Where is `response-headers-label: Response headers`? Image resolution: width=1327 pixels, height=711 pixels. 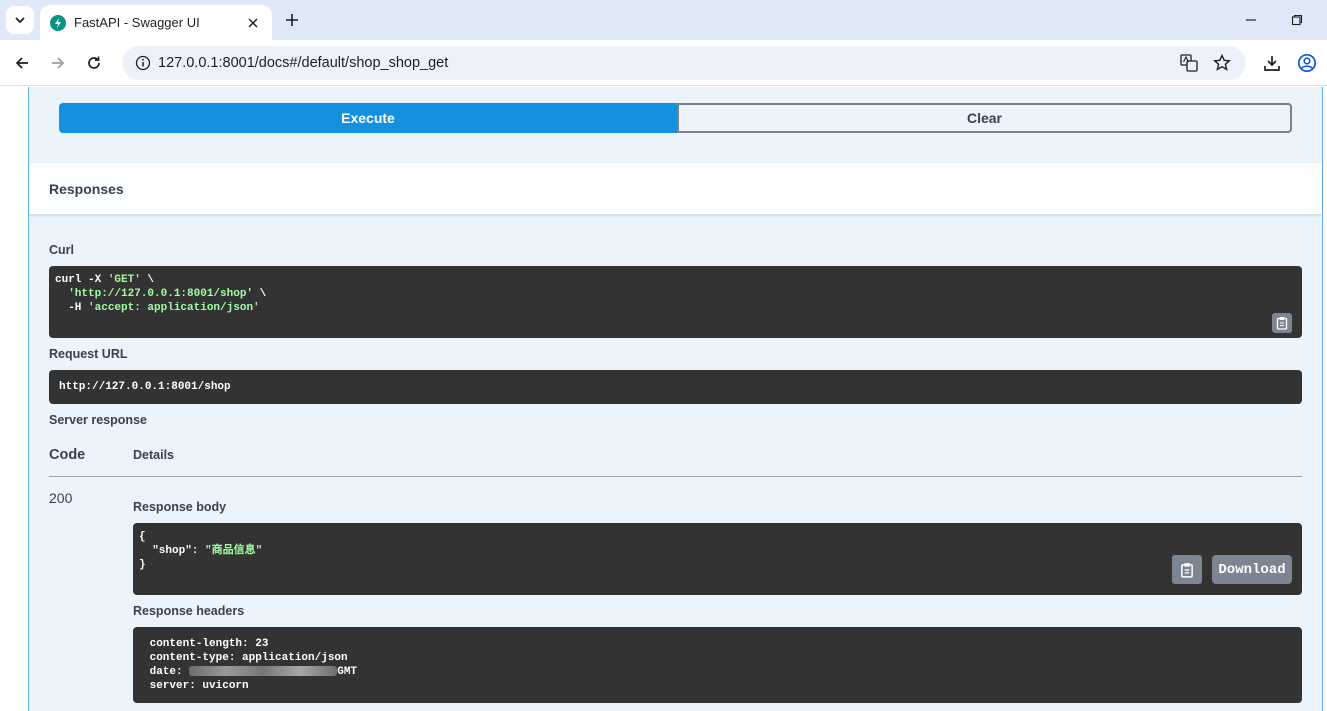
response-headers-label: Response headers is located at coordinates (189, 611).